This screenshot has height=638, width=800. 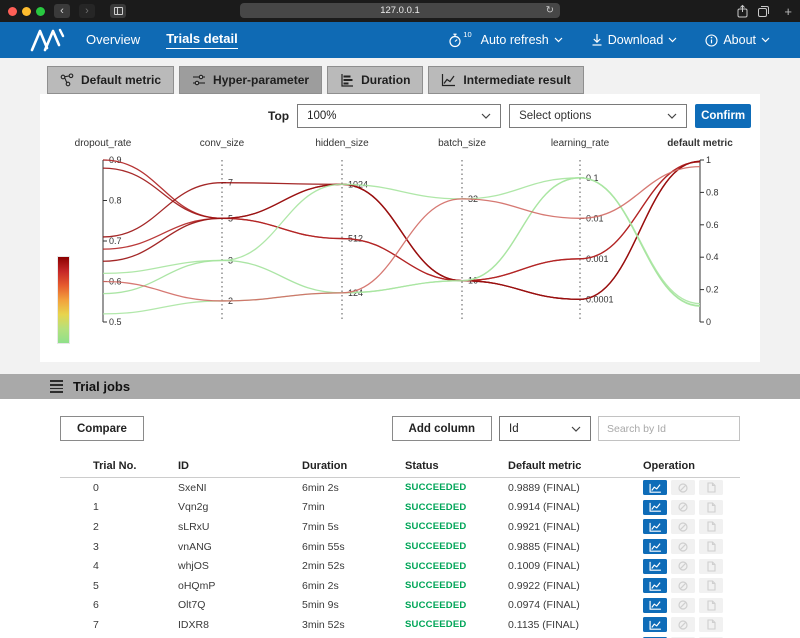 What do you see at coordinates (400, 386) in the screenshot?
I see `trial-jobs-section-bar: Trial jobs` at bounding box center [400, 386].